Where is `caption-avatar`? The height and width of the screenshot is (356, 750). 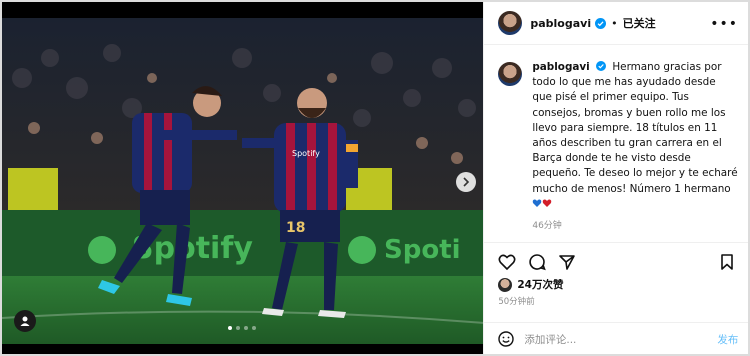
caption-avatar is located at coordinates (510, 74).